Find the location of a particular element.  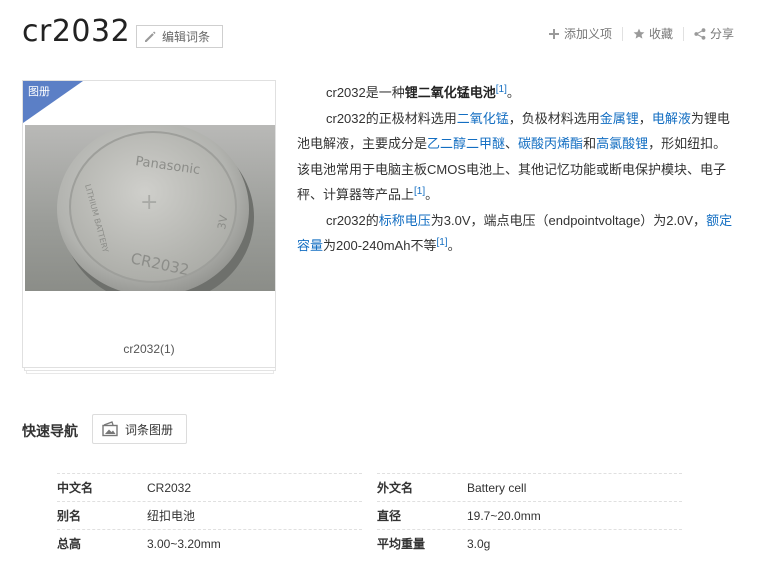

share-icon is located at coordinates (700, 33).